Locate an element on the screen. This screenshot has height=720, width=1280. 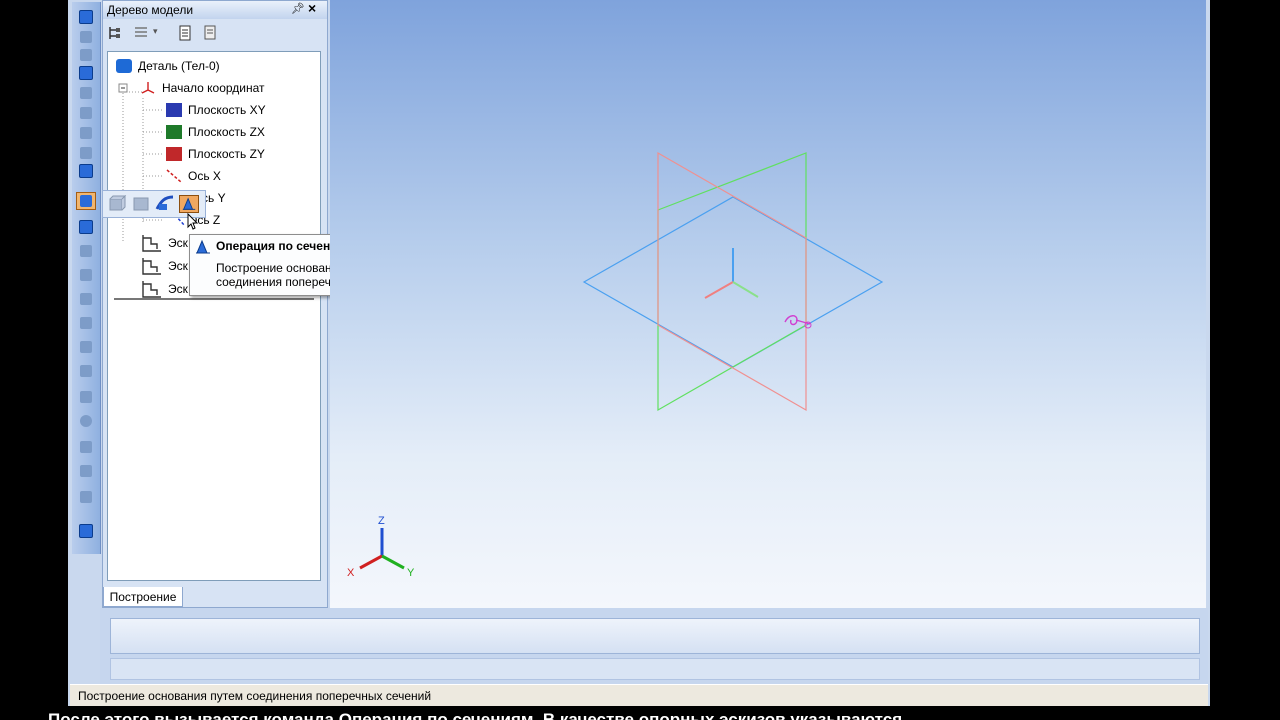
tree-node-plane-zy: Плоскость ZY is located at coordinates (215, 154).